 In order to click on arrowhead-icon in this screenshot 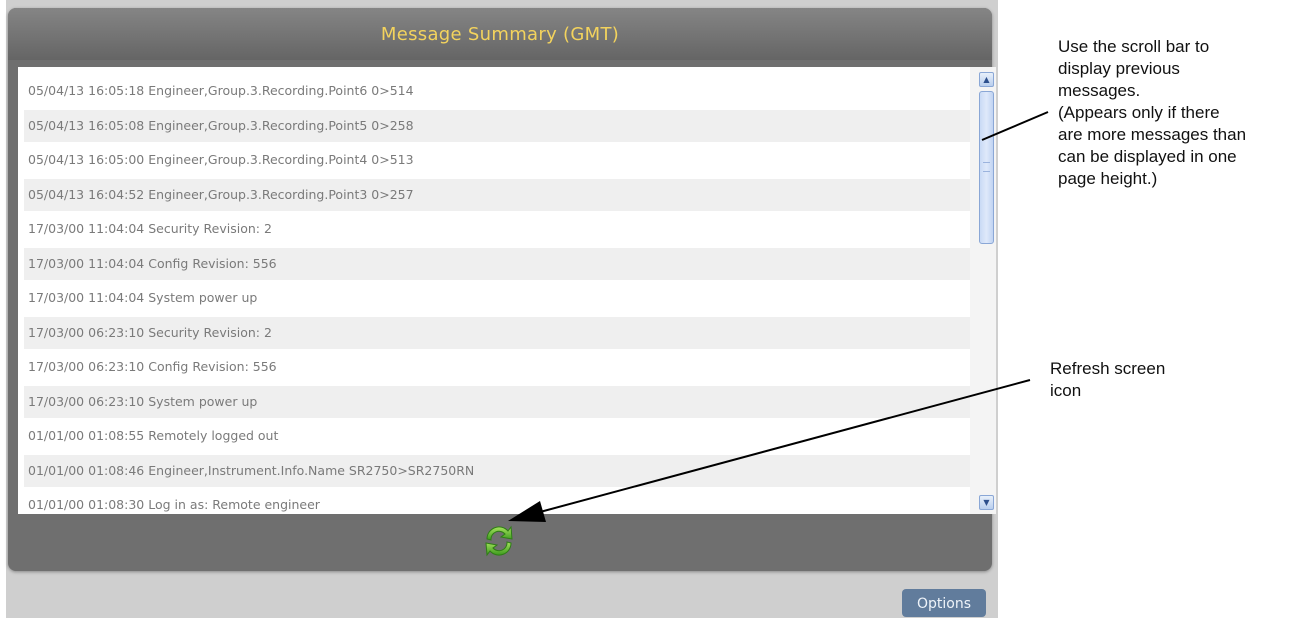, I will do `click(527, 511)`.